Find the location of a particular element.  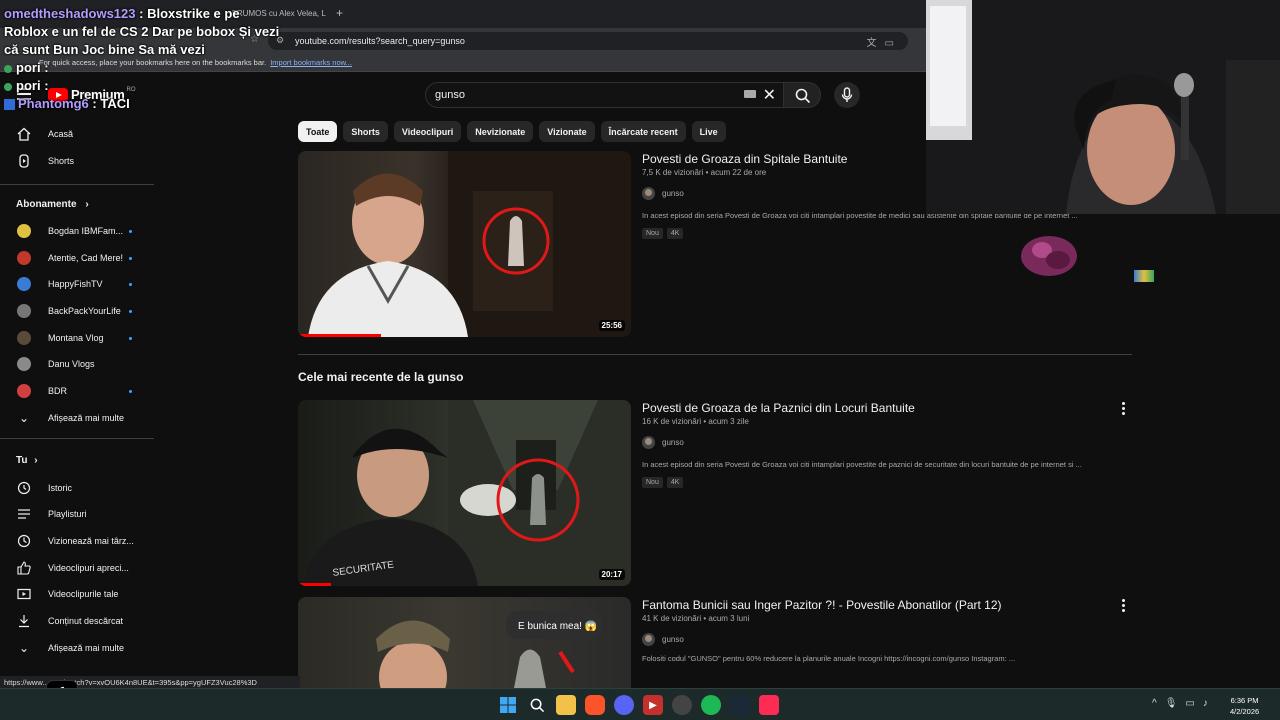

microphone-tray-icon: 🎙 is located at coordinates (1171, 703).